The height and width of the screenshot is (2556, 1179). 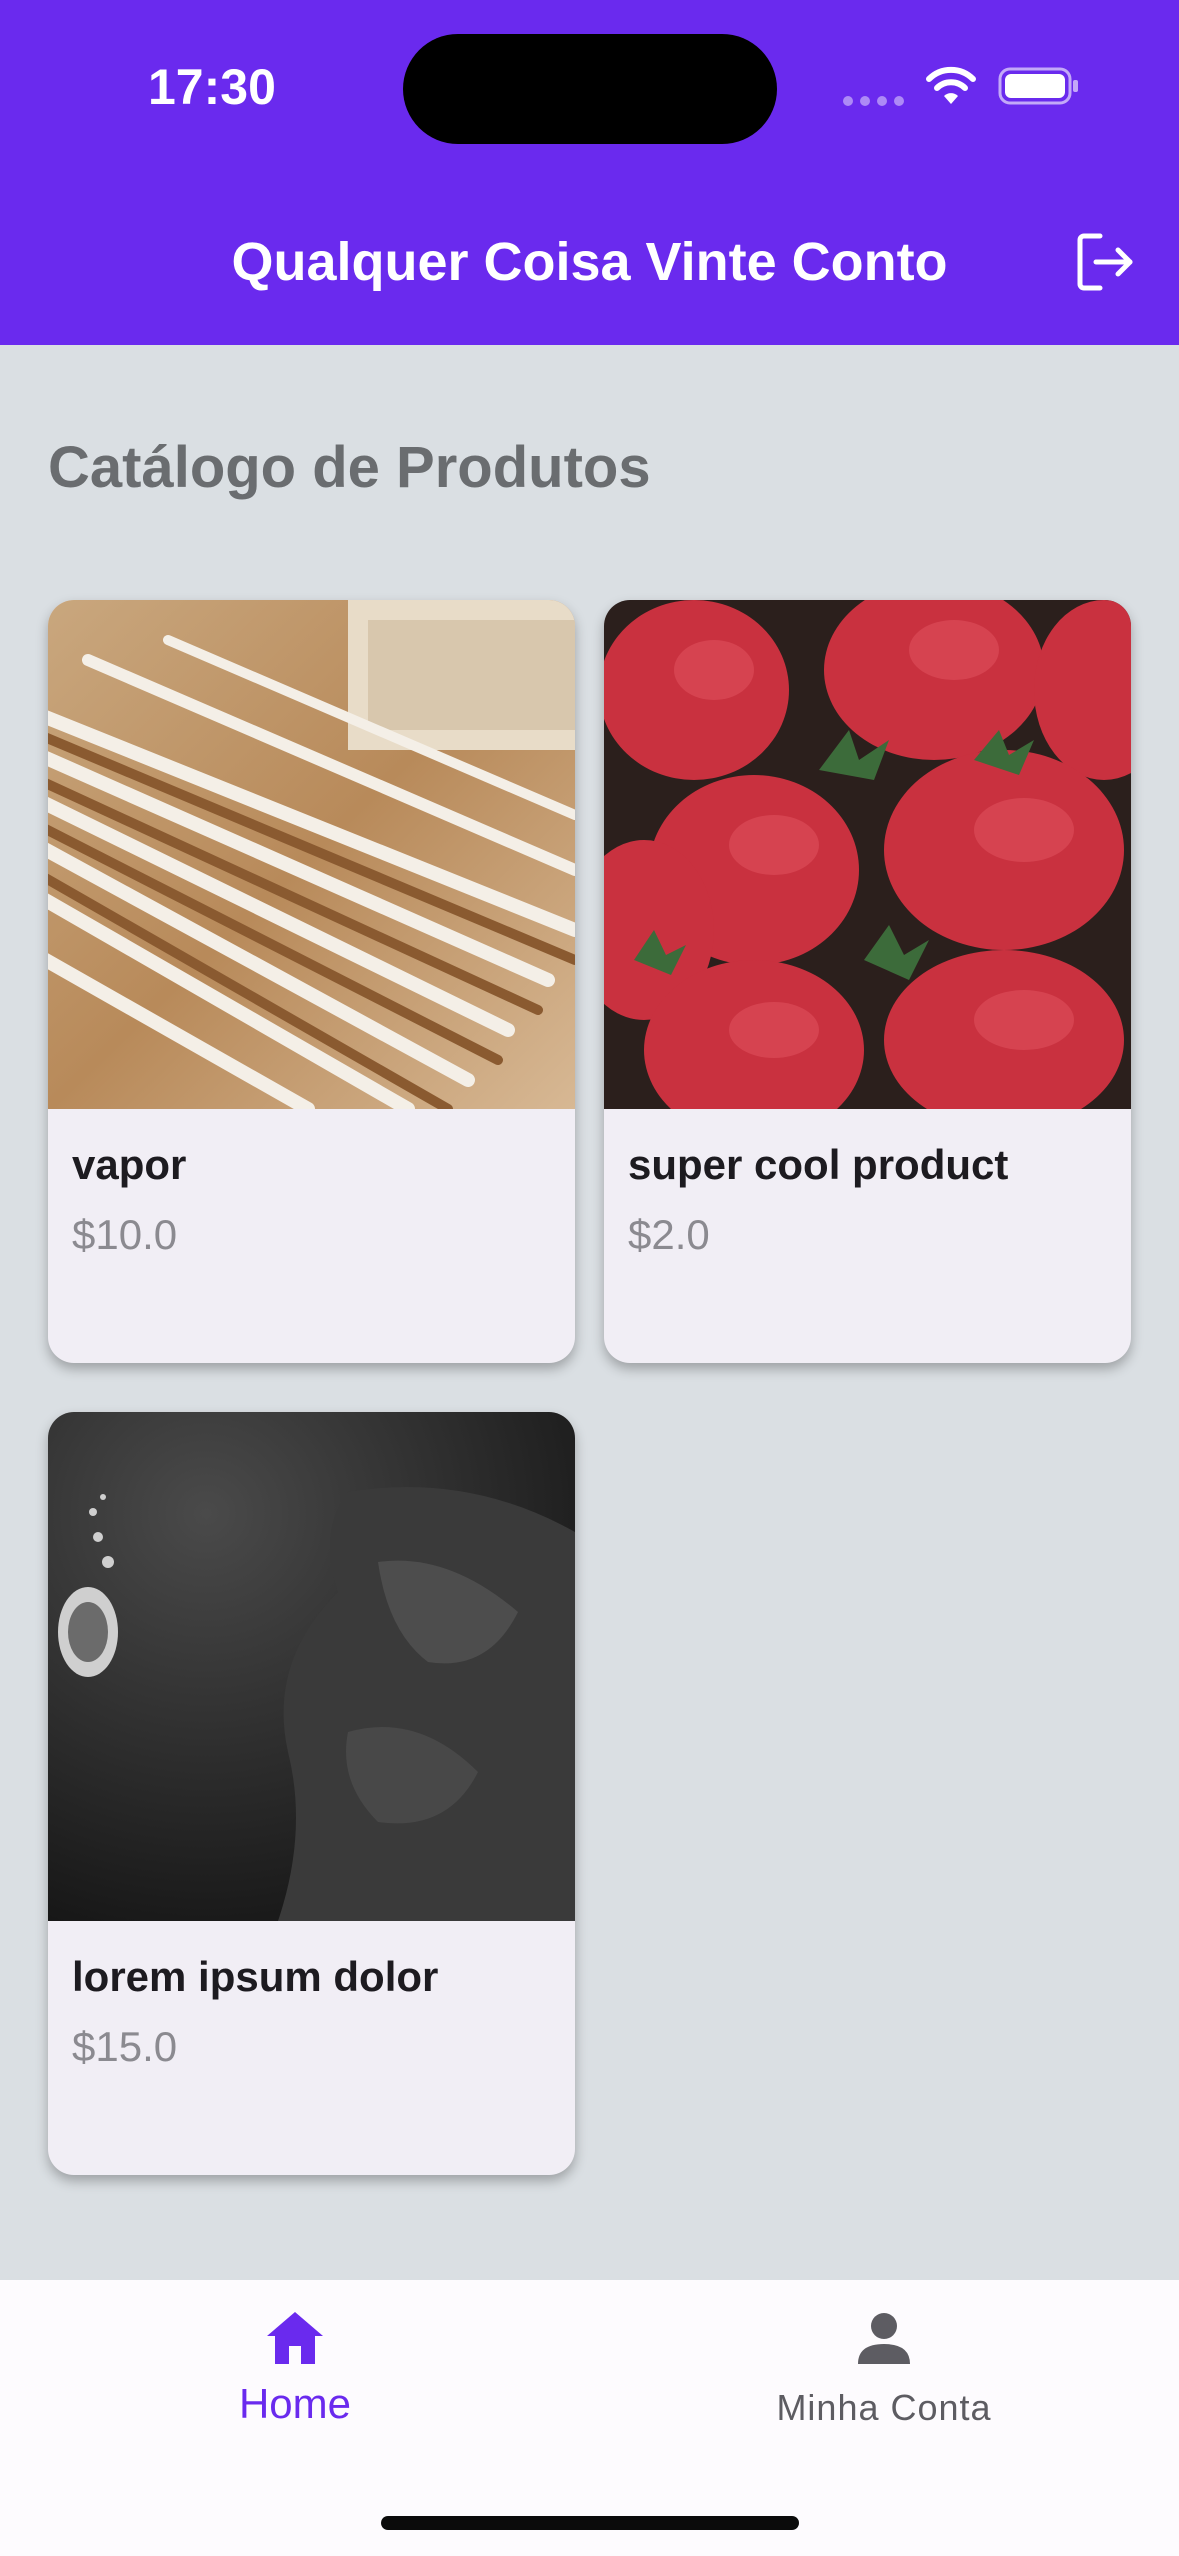 I want to click on app-header: 17:30 Qualquer Coisa Vinte Conto, so click(x=589, y=172).